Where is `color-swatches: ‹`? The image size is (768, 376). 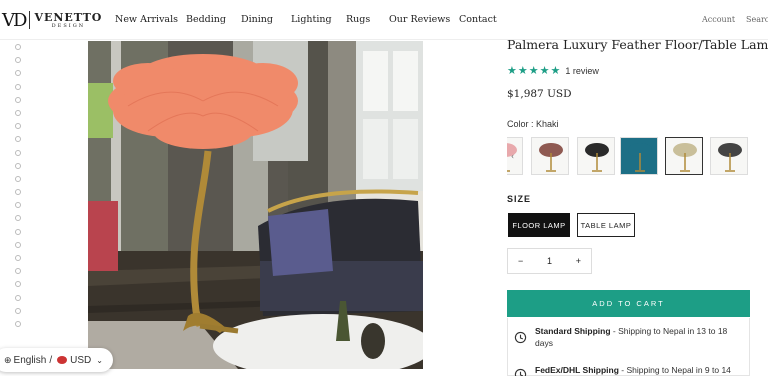
color-swatches: ‹ is located at coordinates (637, 157).